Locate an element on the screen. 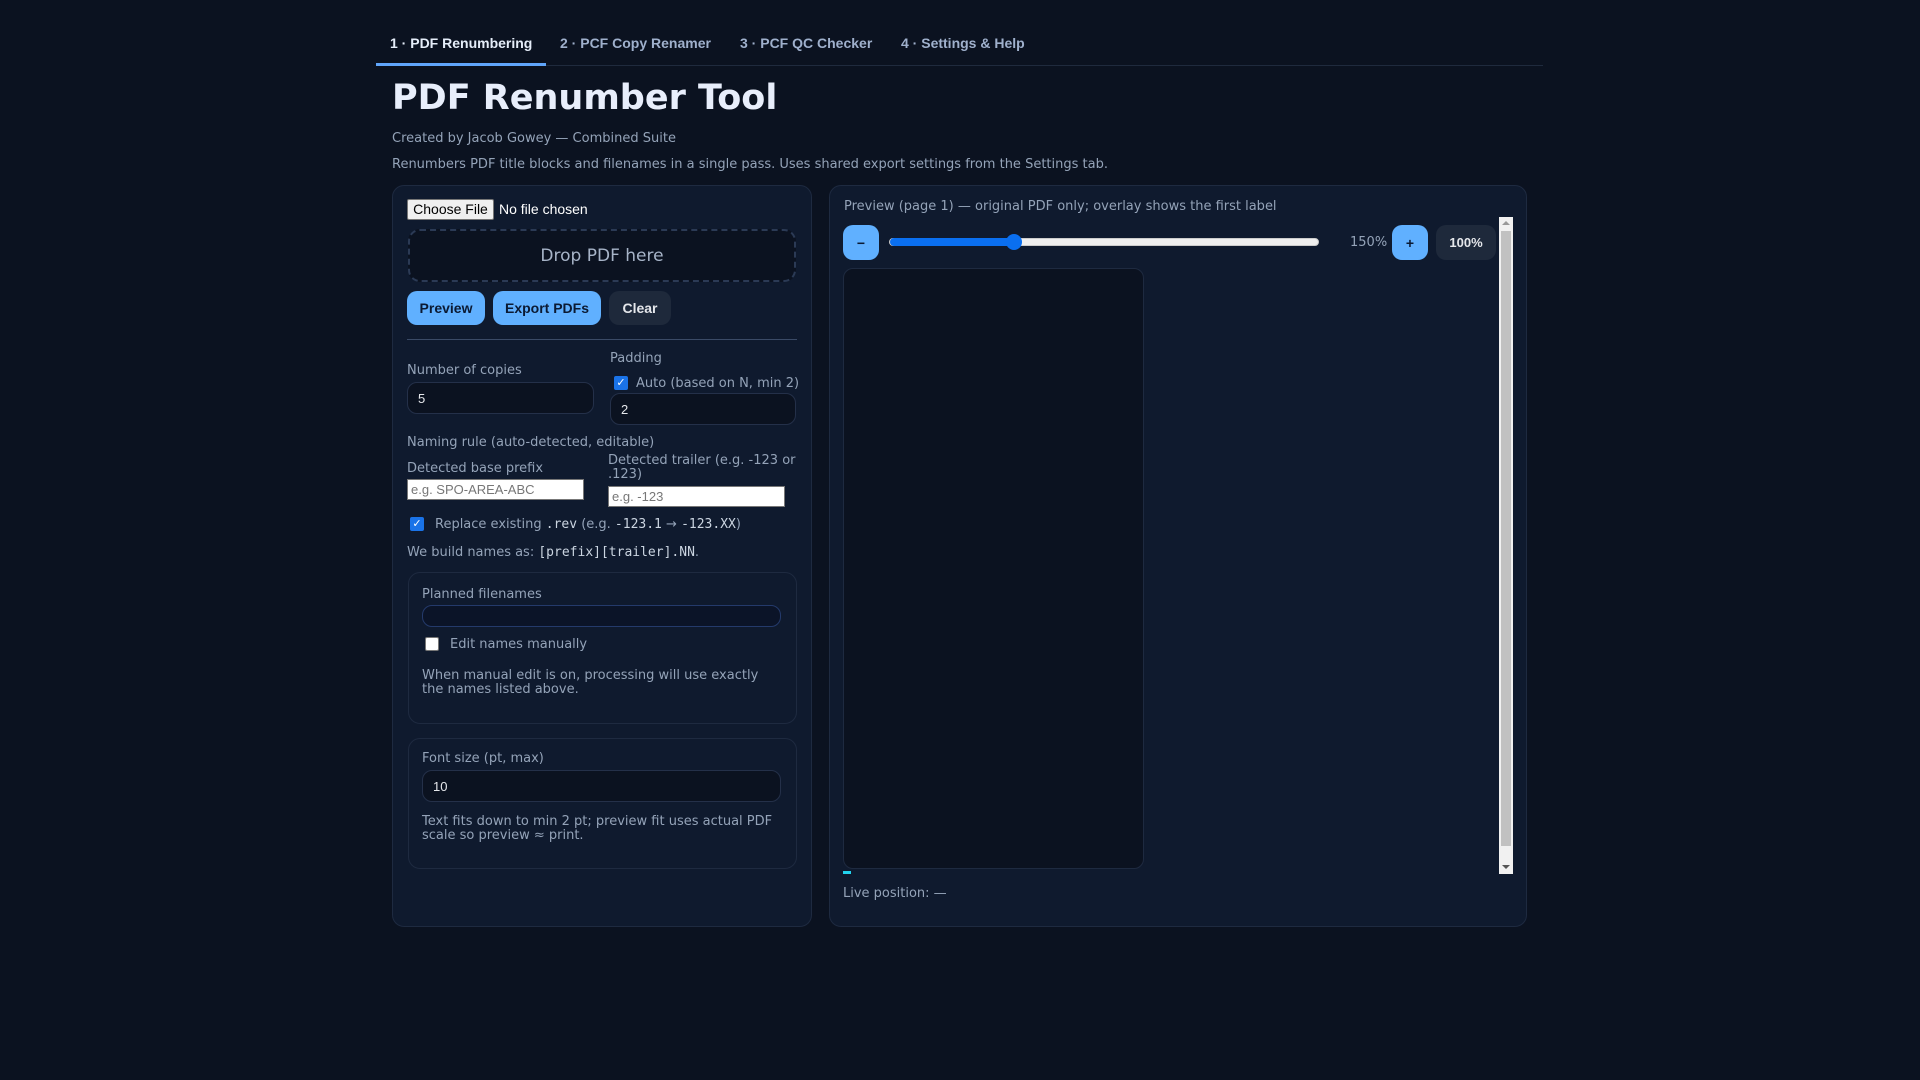  dropzone-label: Drop PDF here is located at coordinates (602, 255).